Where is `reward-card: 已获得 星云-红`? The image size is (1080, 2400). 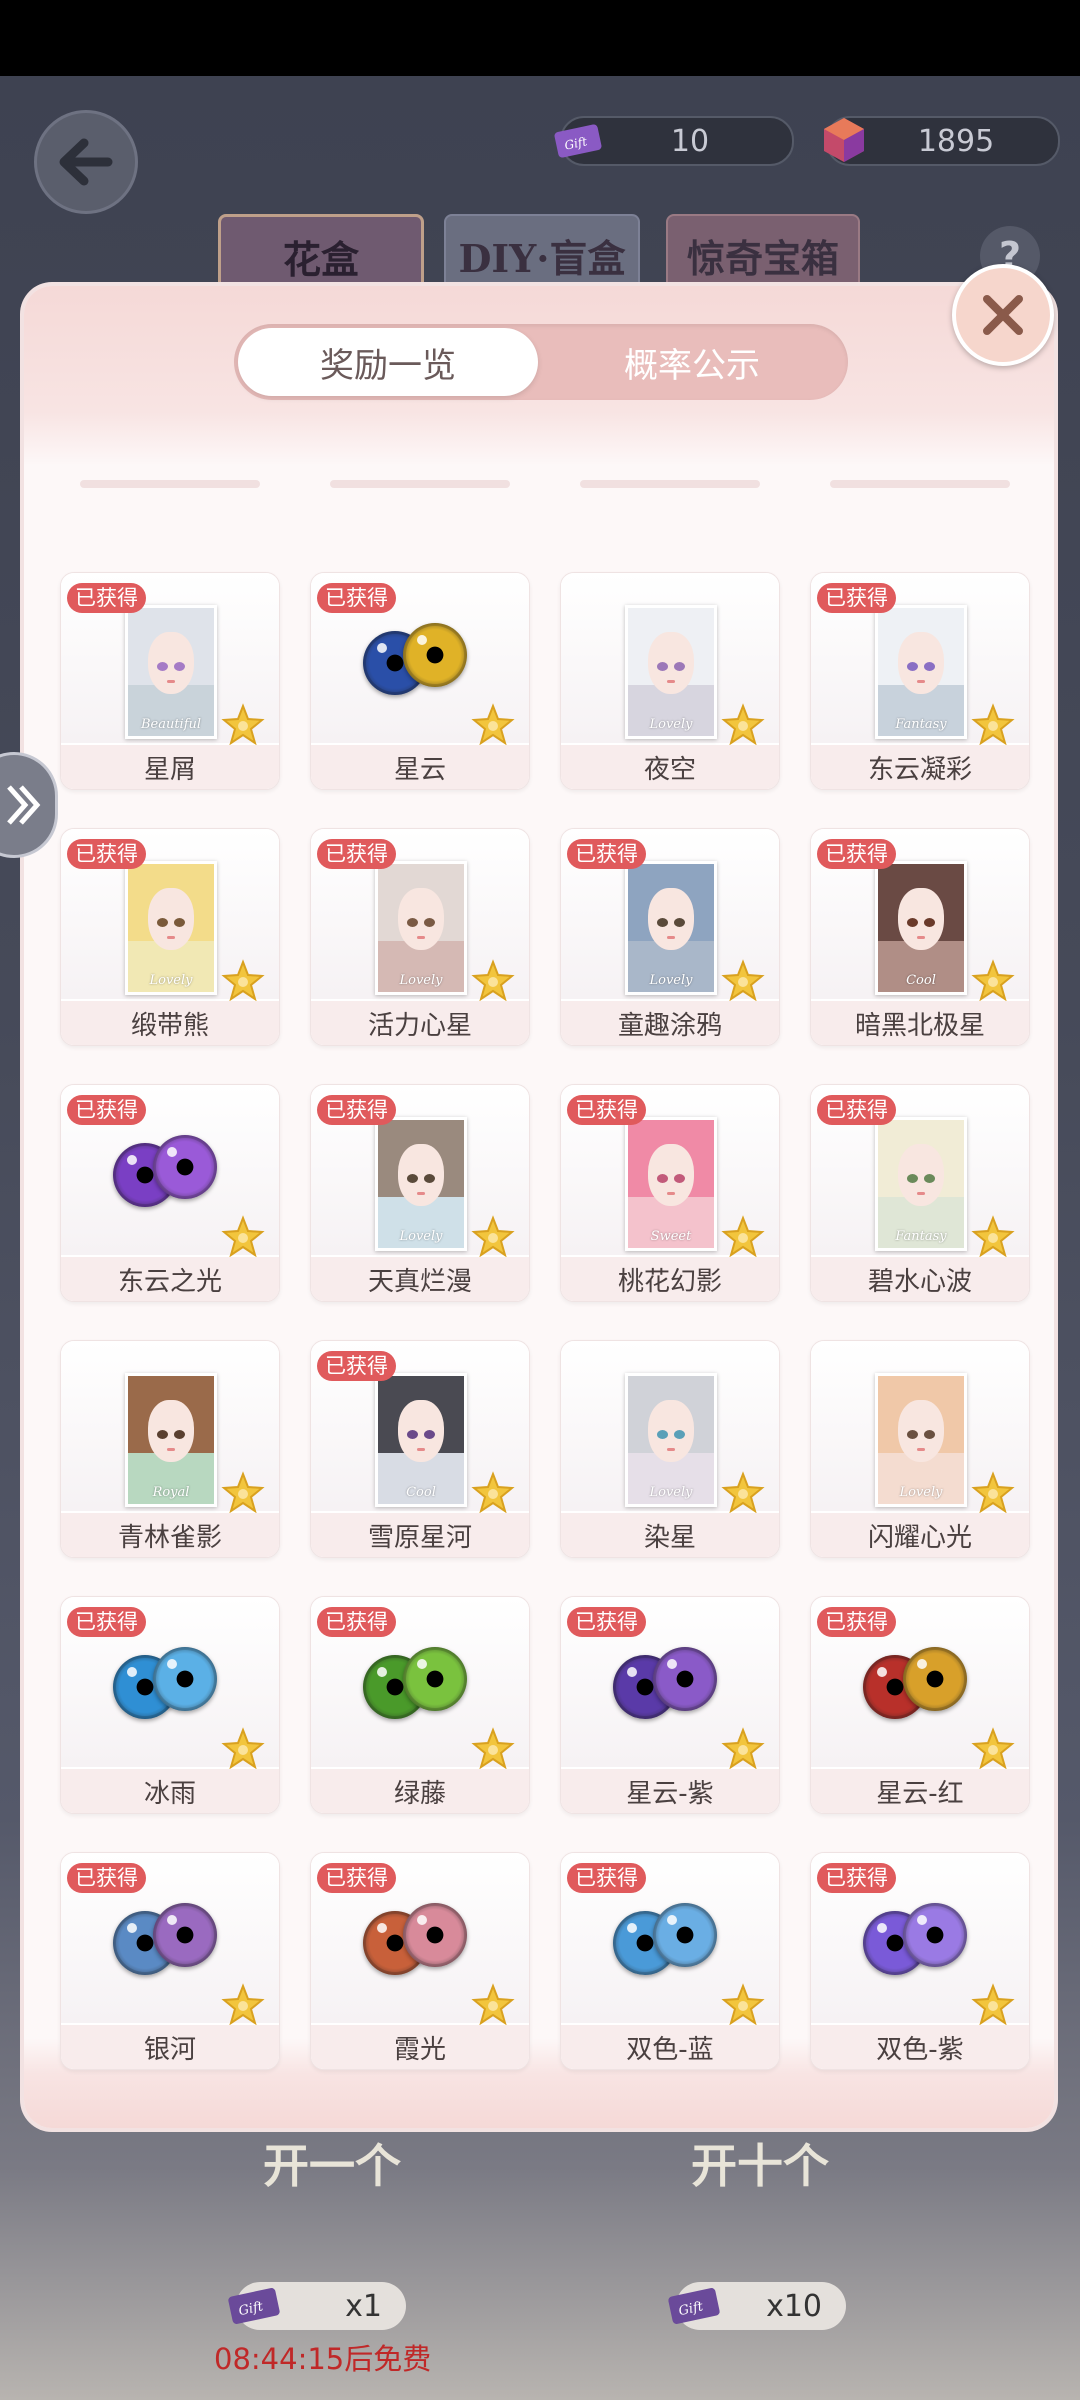
reward-card: 已获得 星云-红 is located at coordinates (920, 1705).